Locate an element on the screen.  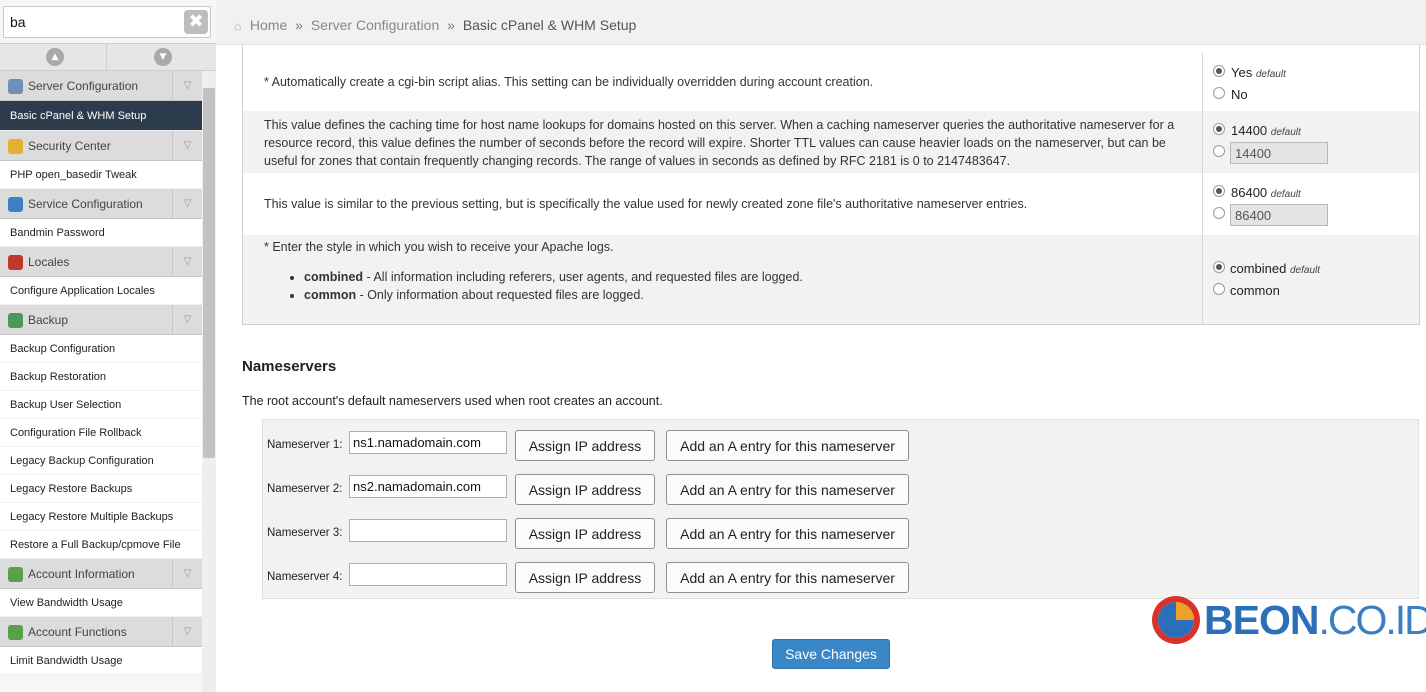
sidebar-item: Configure Application Locales is located at coordinates (101, 291).